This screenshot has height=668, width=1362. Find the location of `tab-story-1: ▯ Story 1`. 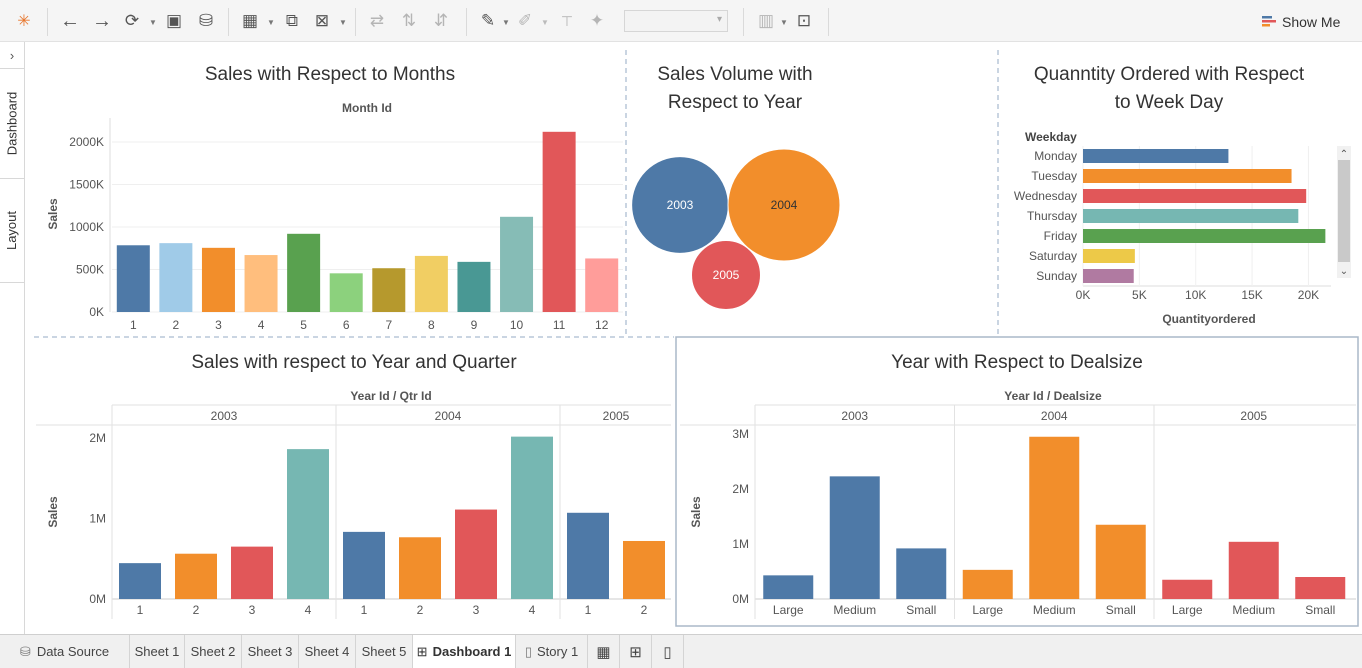

tab-story-1: ▯ Story 1 is located at coordinates (552, 651).